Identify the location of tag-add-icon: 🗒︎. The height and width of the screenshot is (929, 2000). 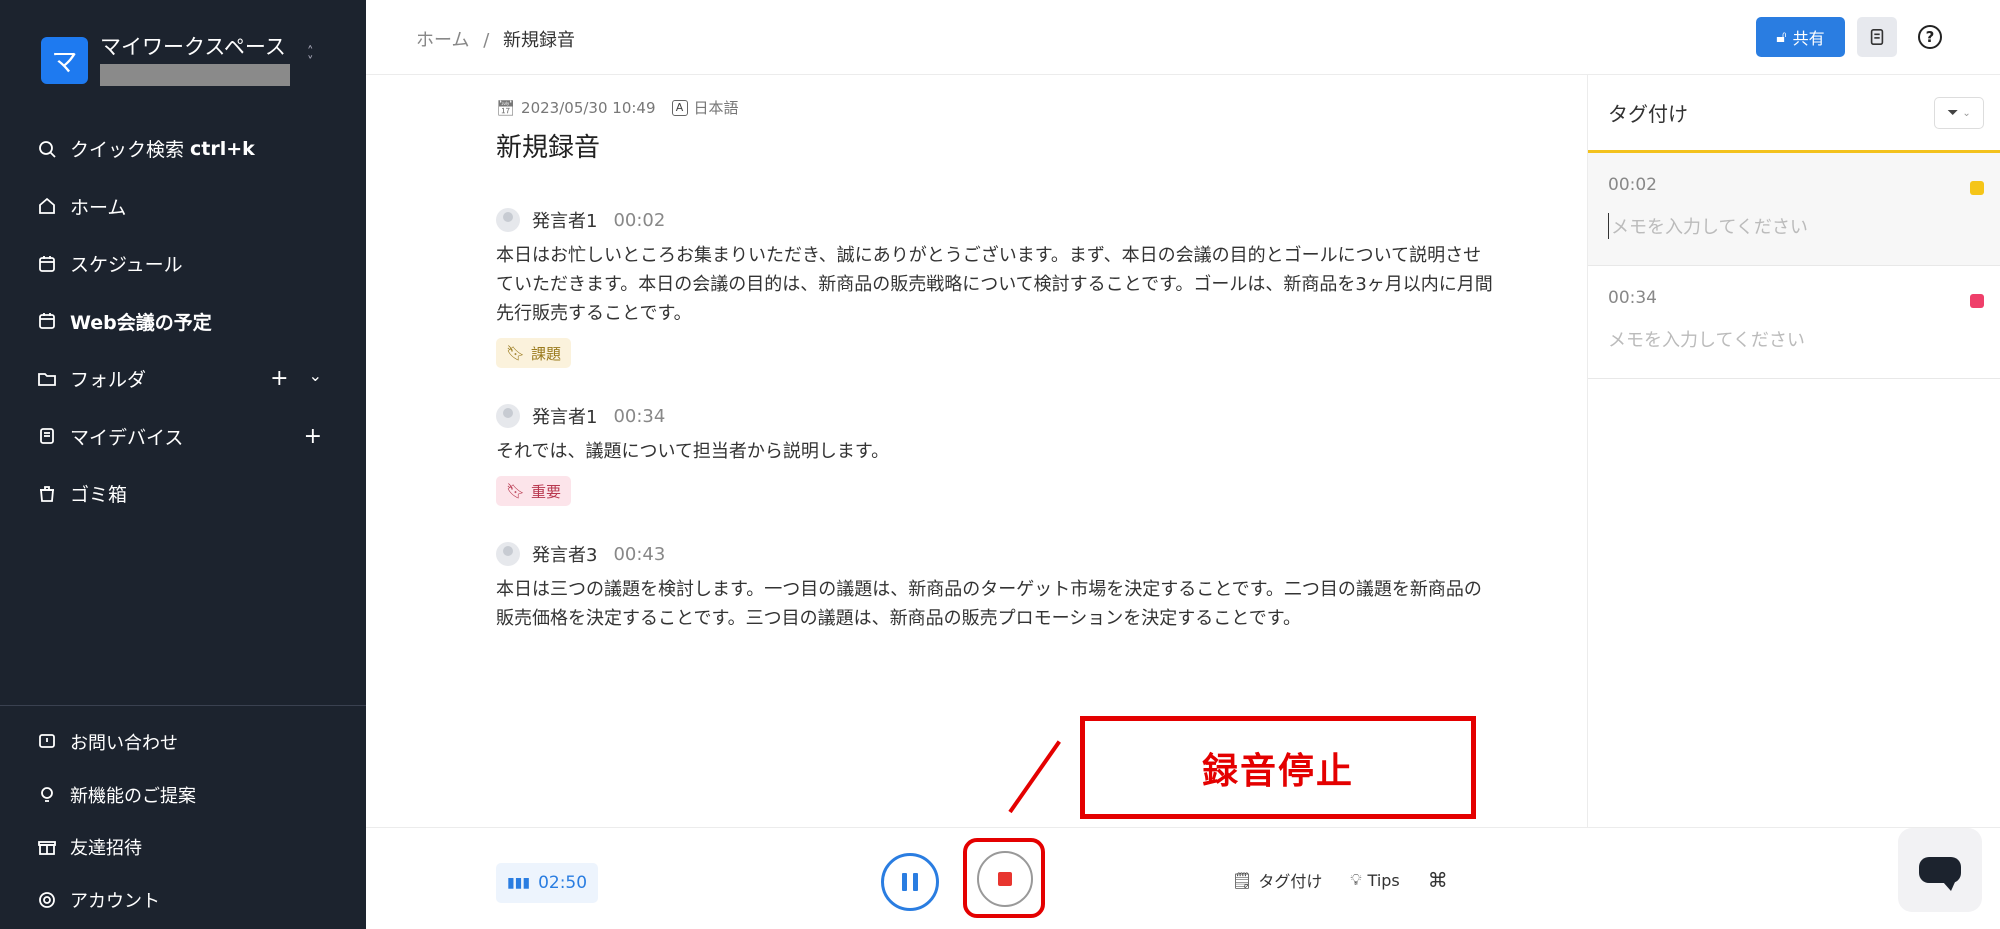
(1242, 880).